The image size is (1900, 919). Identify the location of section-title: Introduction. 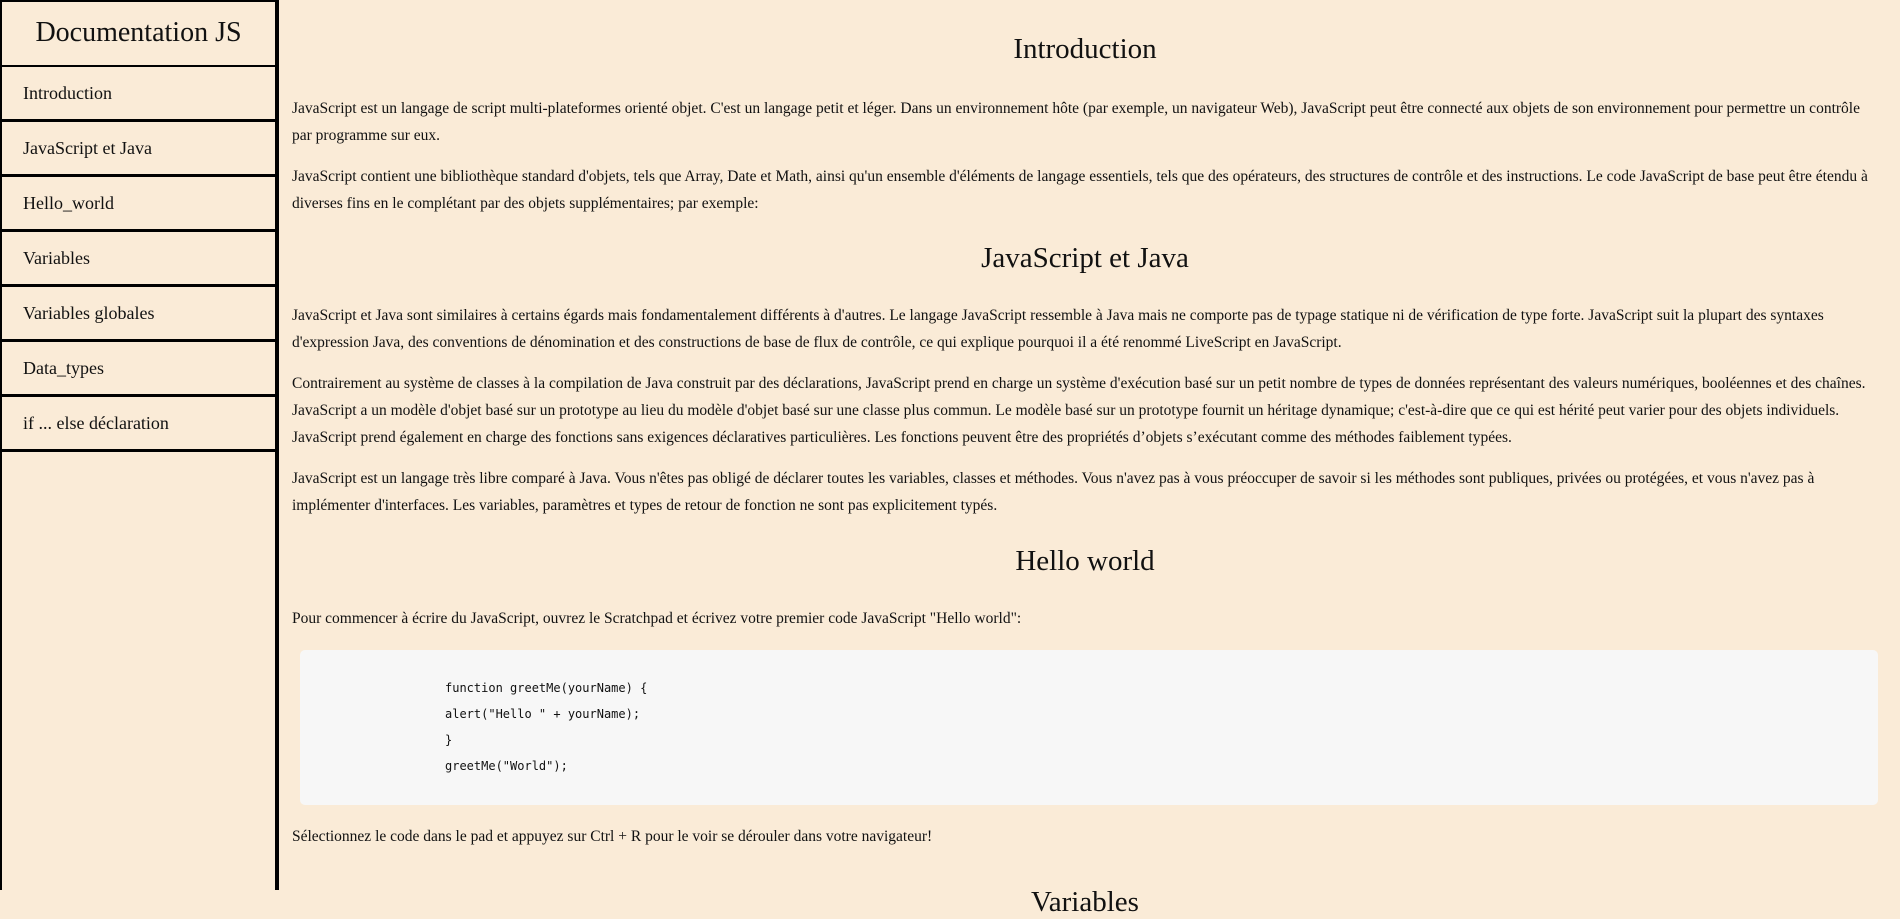
(1085, 49).